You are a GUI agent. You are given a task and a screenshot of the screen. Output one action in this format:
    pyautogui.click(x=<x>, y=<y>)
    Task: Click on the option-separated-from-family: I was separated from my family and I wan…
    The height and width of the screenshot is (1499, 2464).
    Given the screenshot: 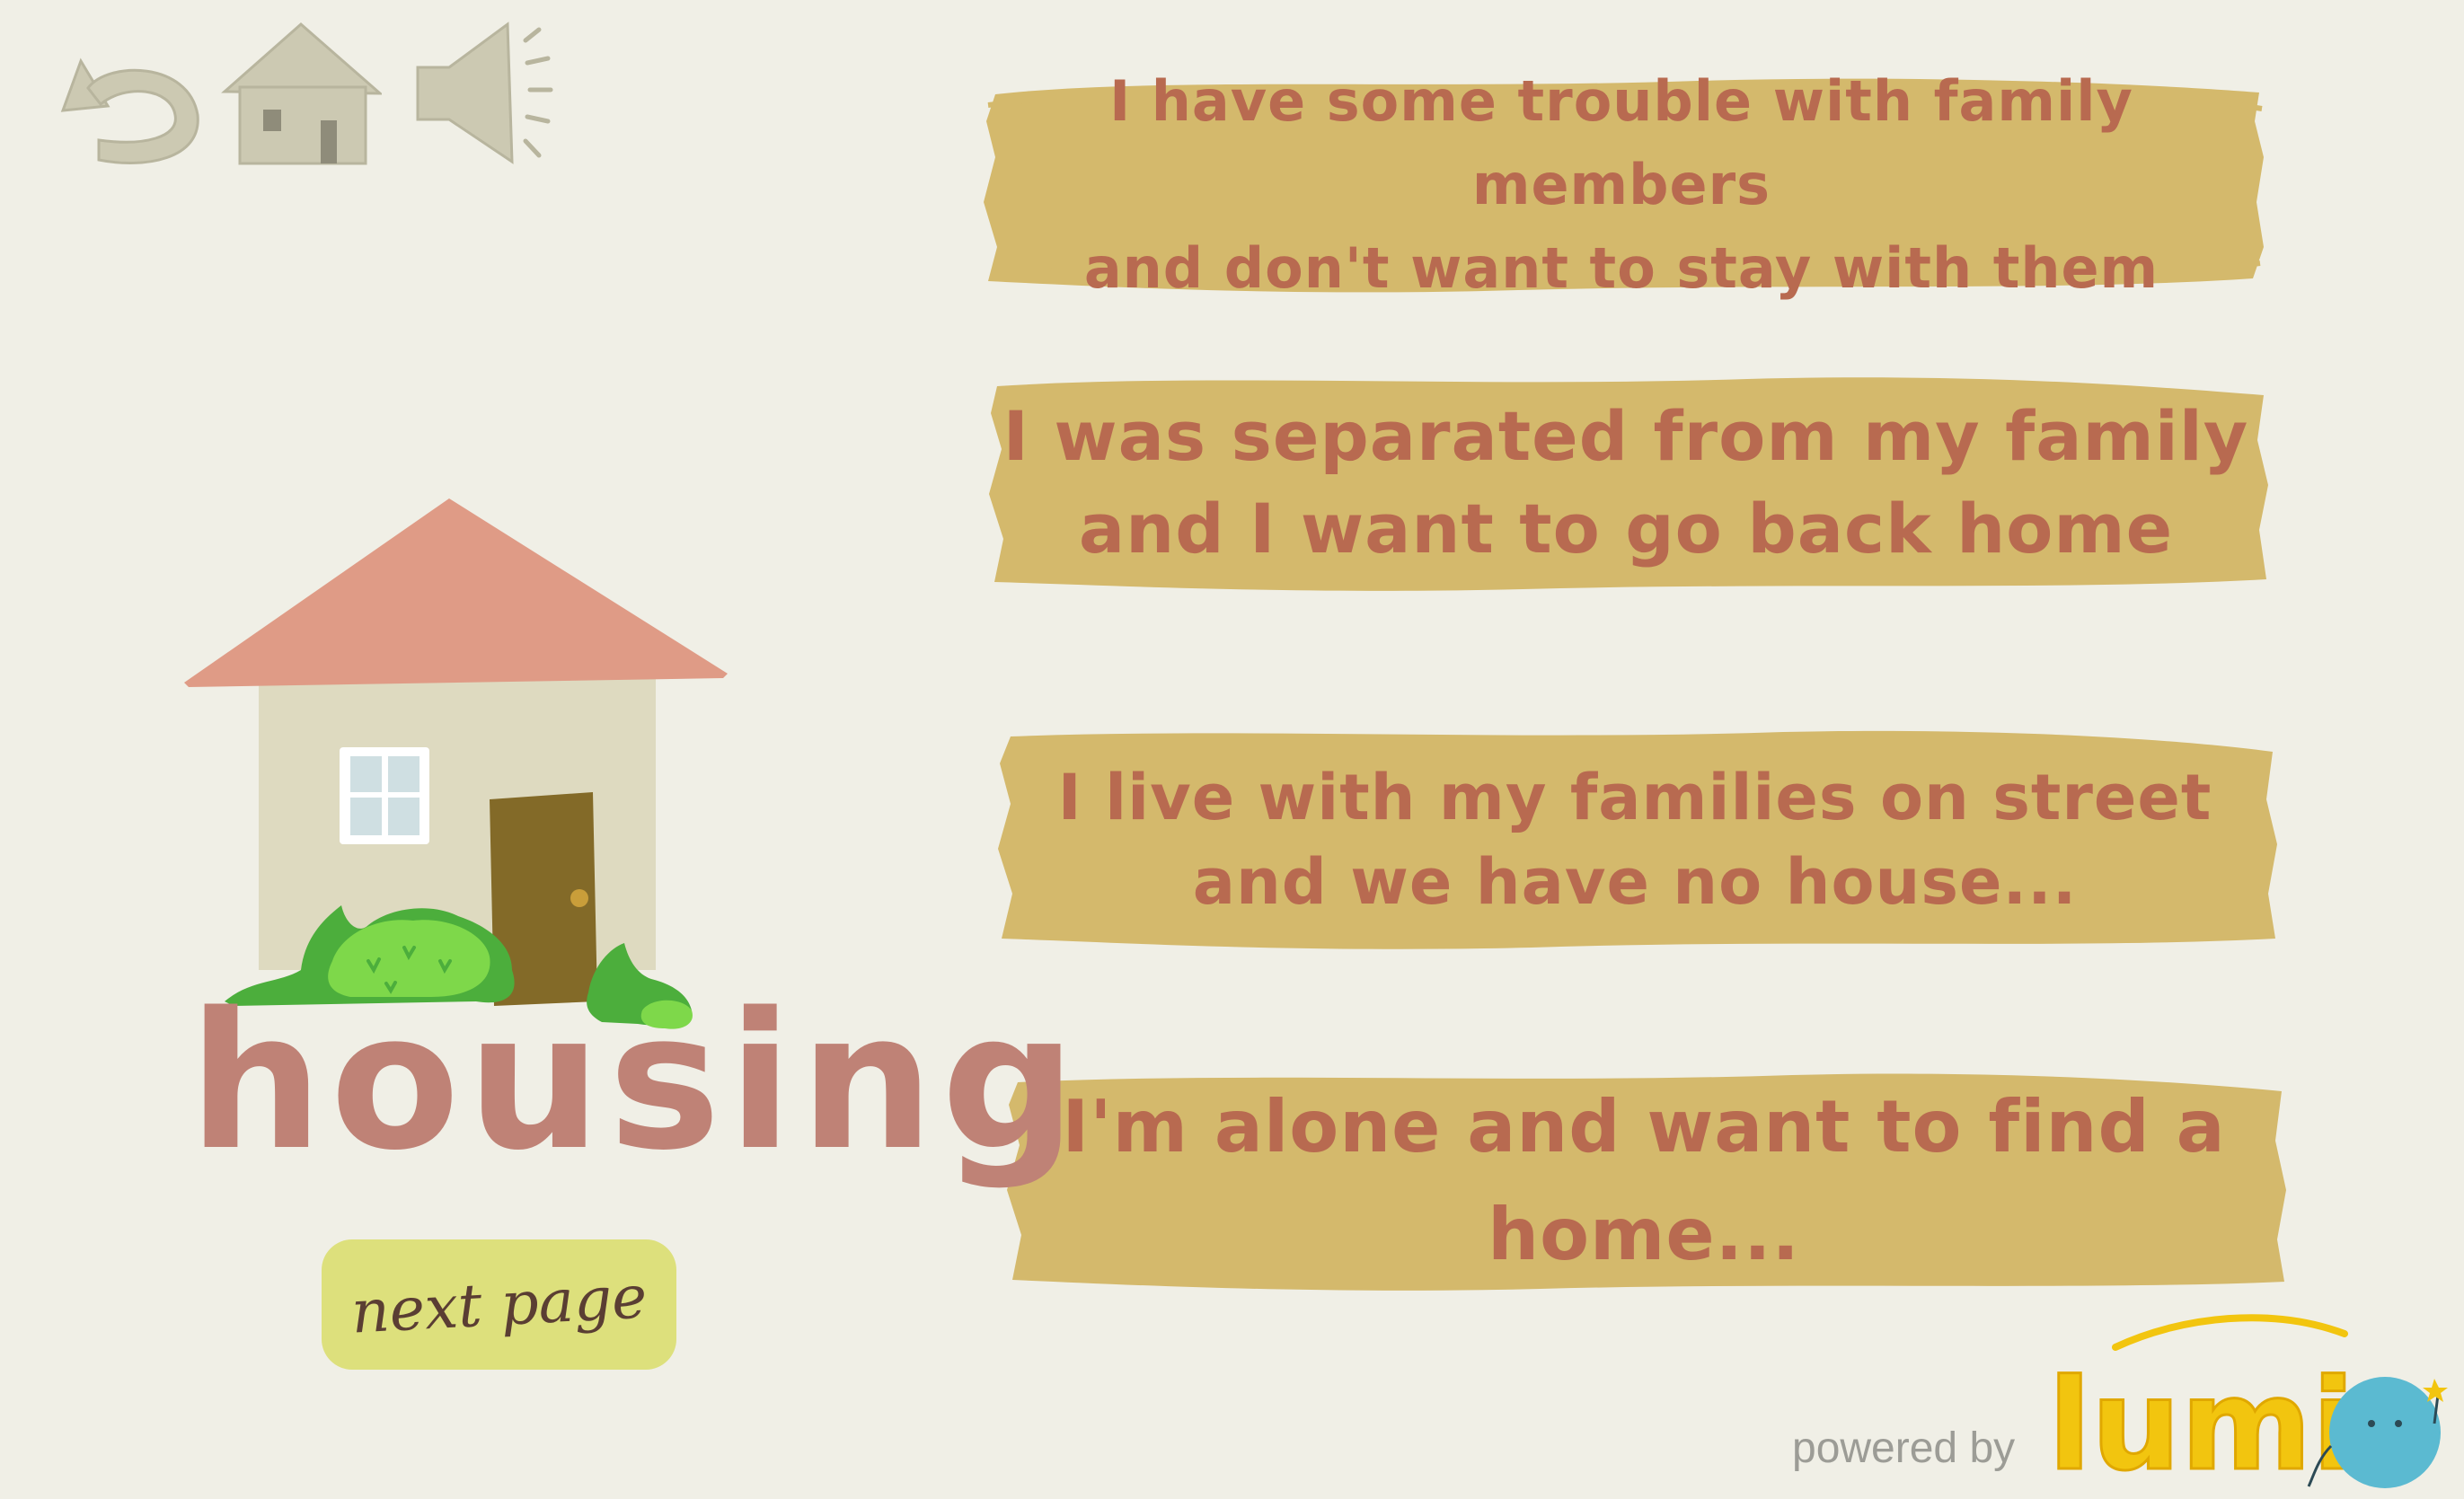 What is the action you would take?
    pyautogui.click(x=1626, y=482)
    